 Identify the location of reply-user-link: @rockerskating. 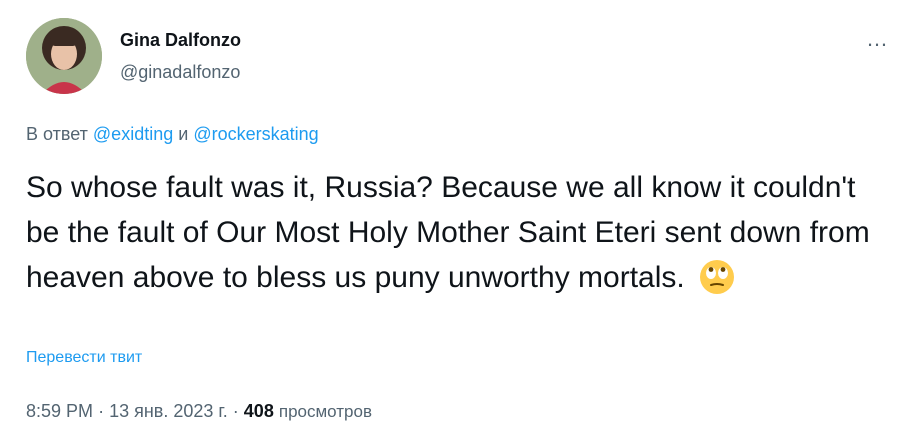
(255, 134).